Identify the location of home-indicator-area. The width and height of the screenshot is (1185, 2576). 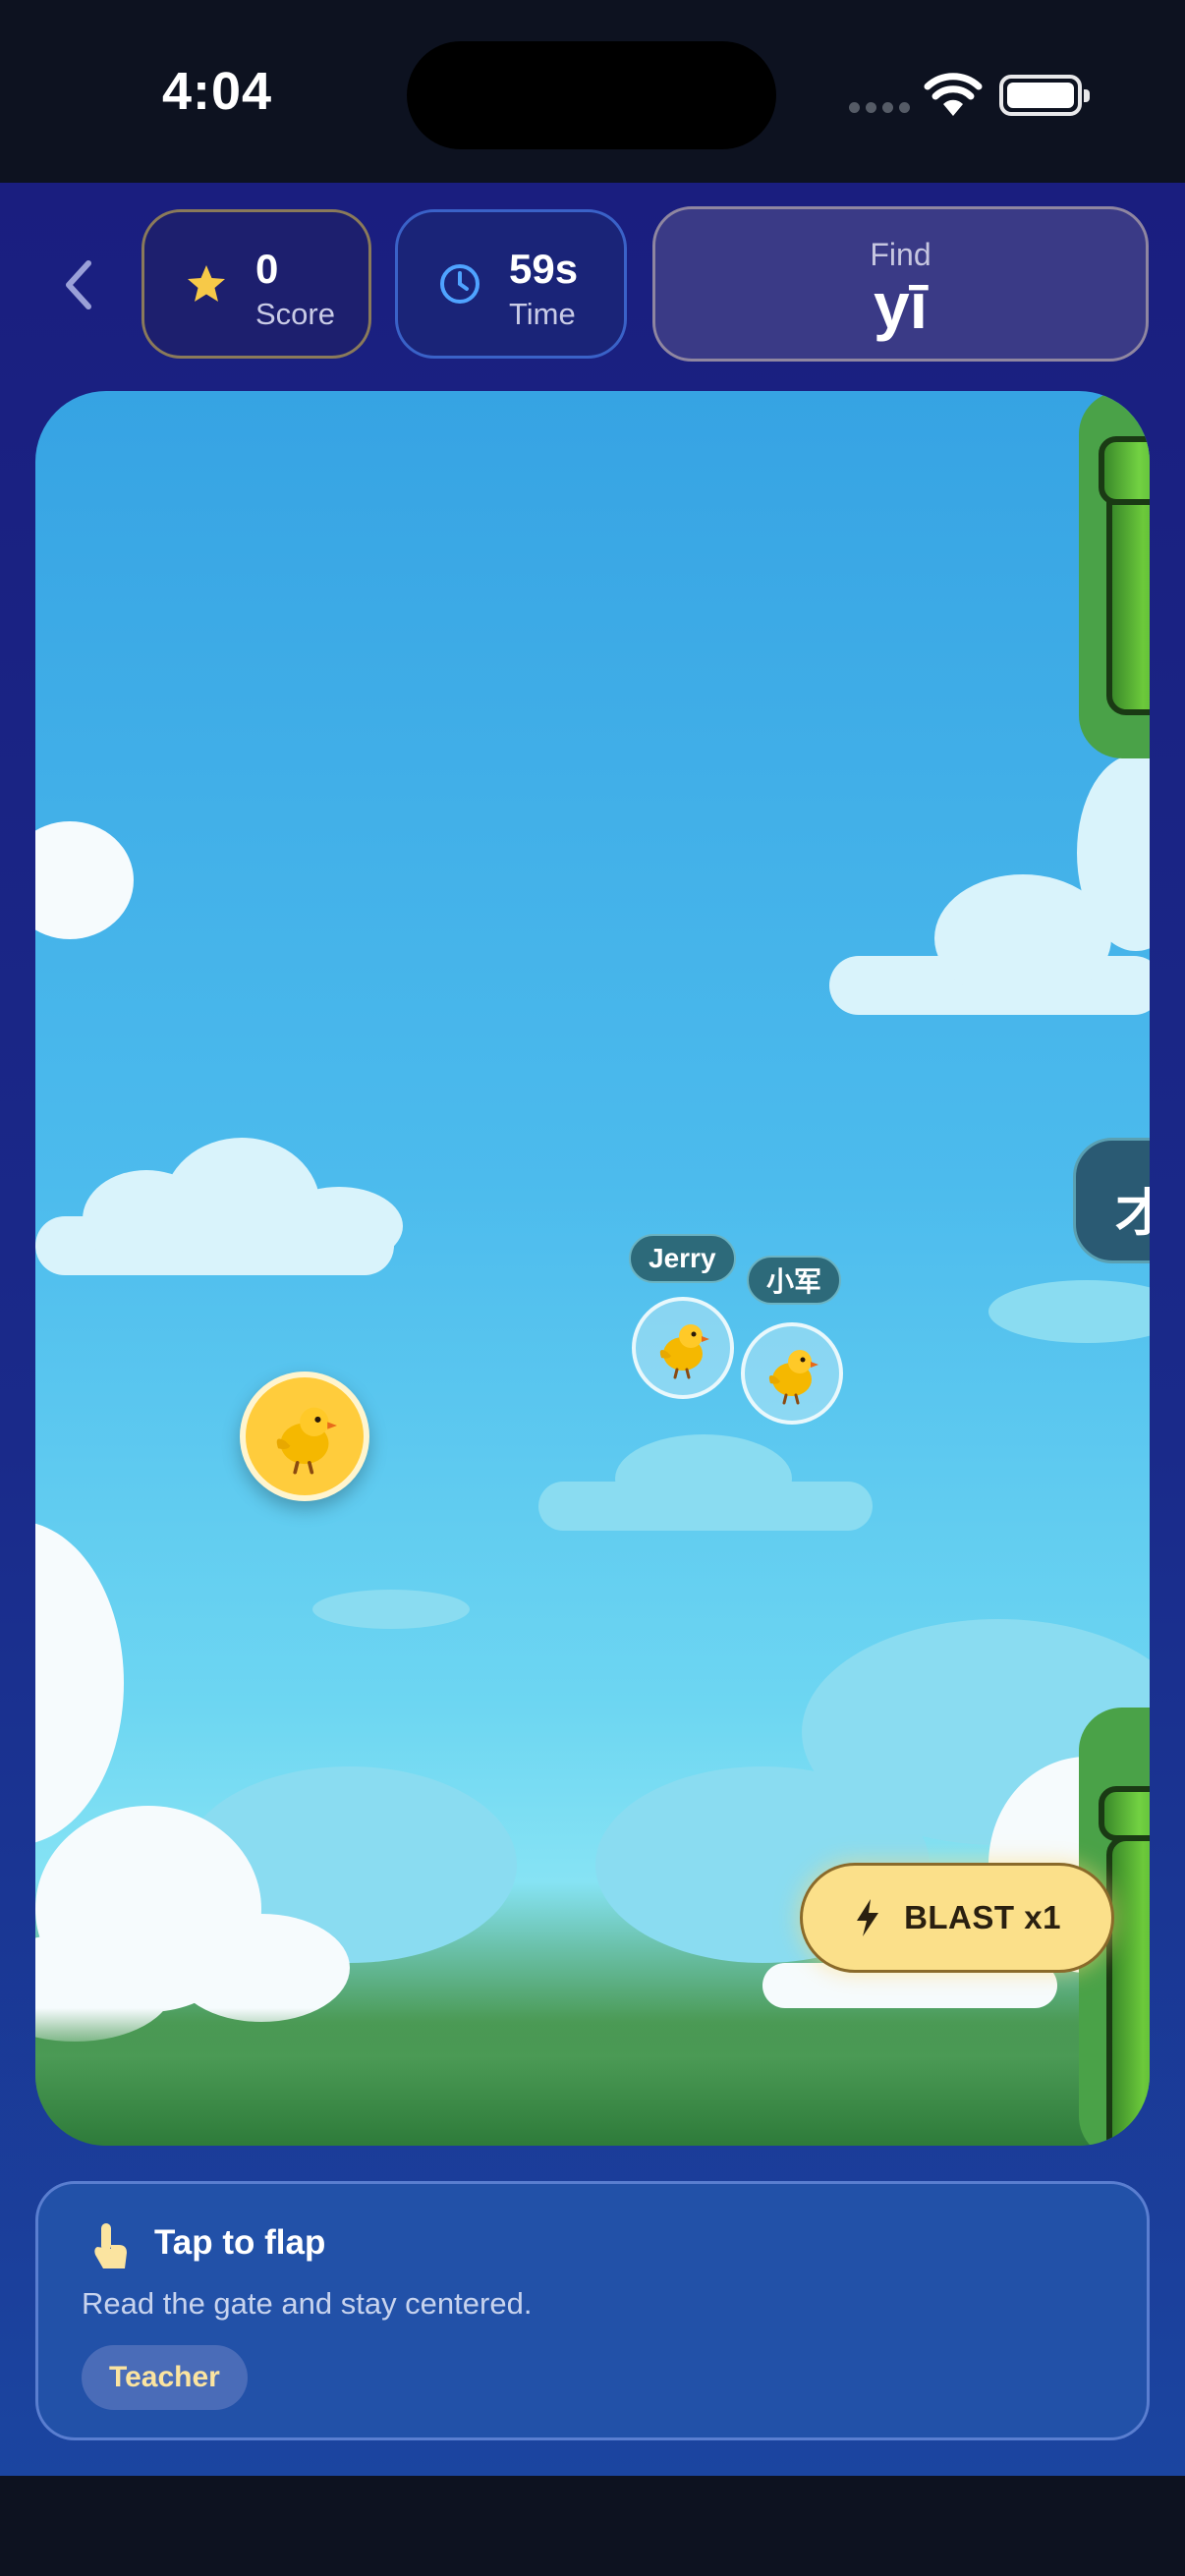
(592, 2526).